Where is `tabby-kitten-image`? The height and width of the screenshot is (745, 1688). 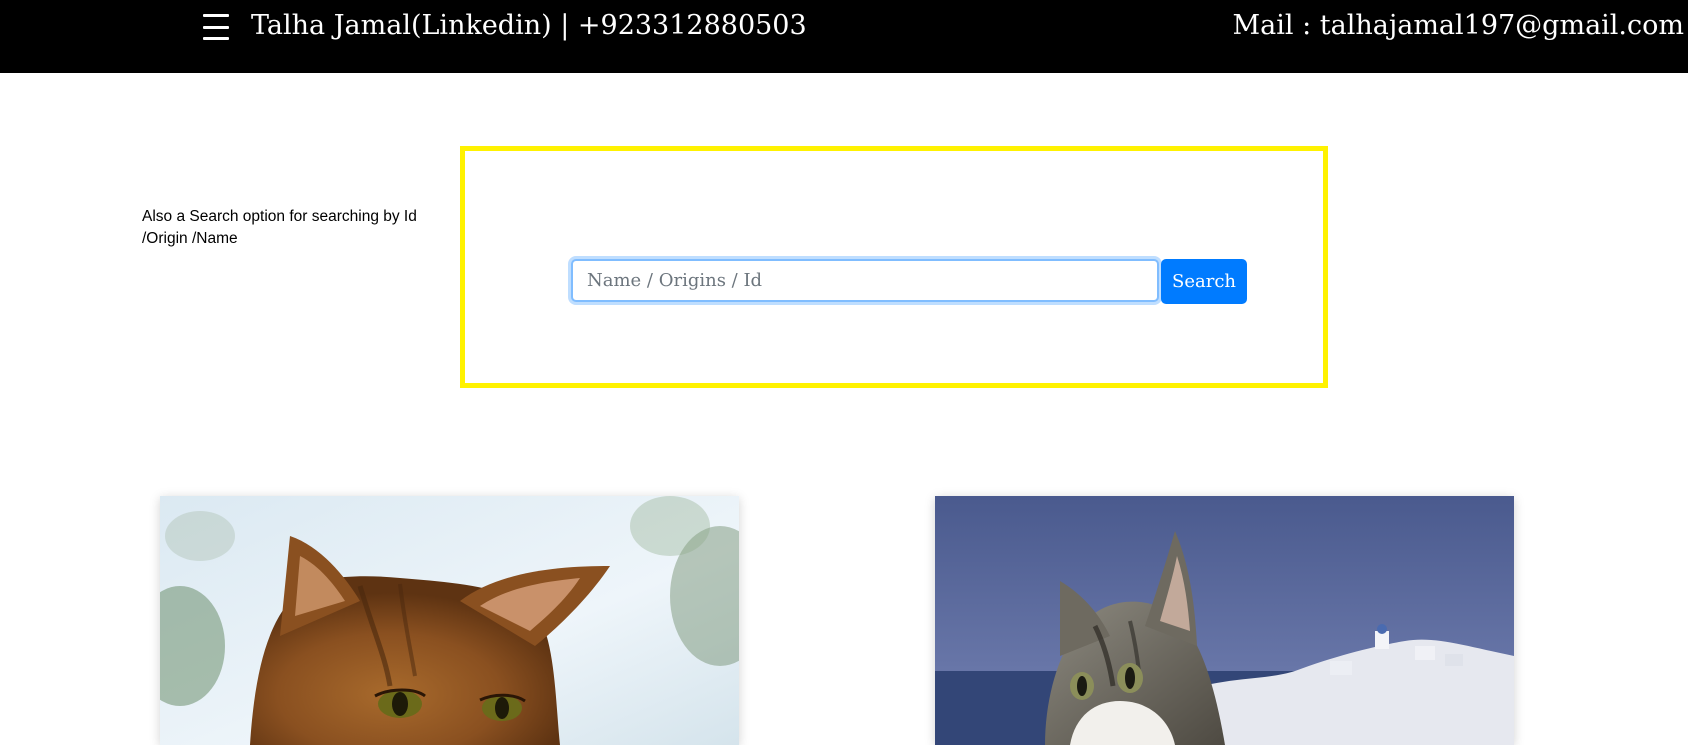
tabby-kitten-image is located at coordinates (1224, 620).